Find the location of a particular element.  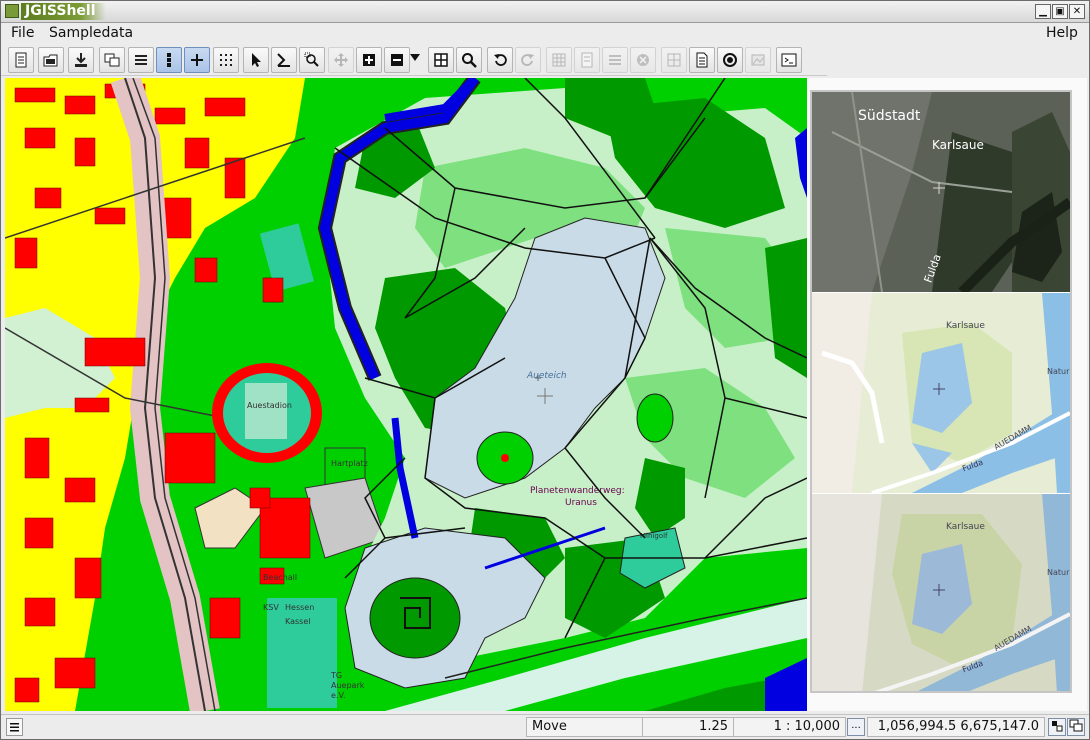

tool-a-button is located at coordinates (559, 60).